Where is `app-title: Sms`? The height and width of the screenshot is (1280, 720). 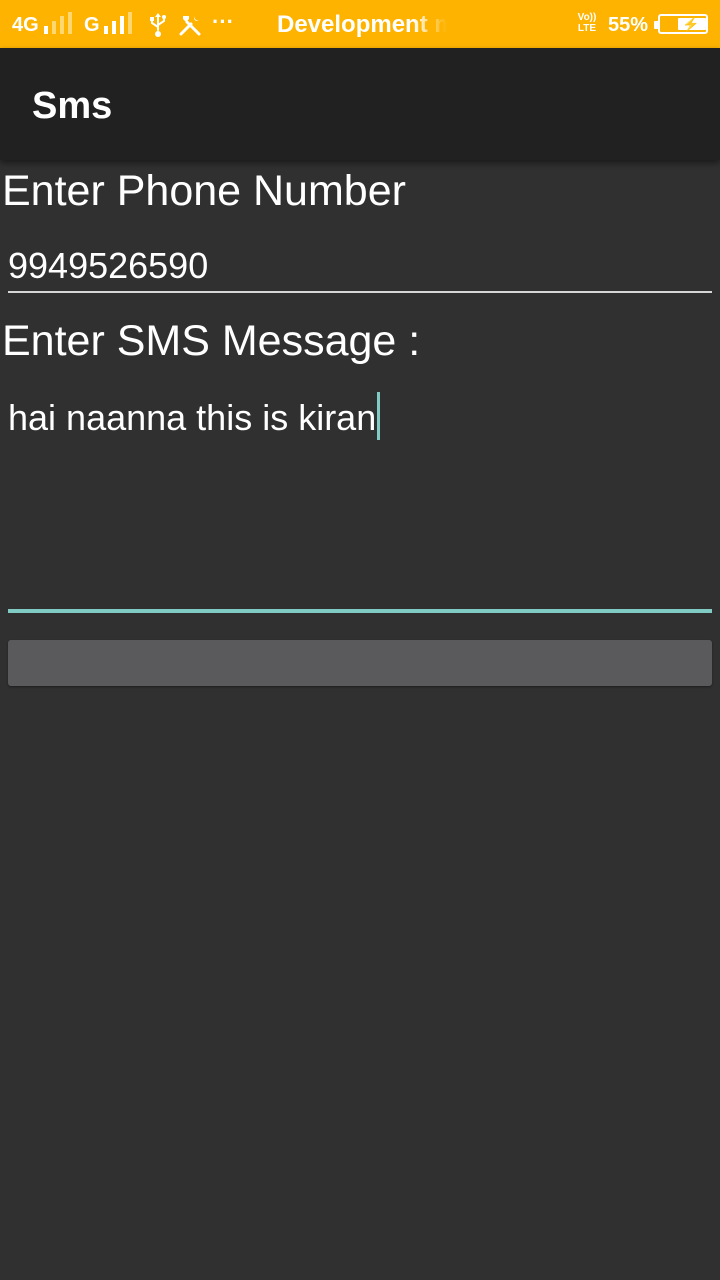
app-title: Sms is located at coordinates (72, 106).